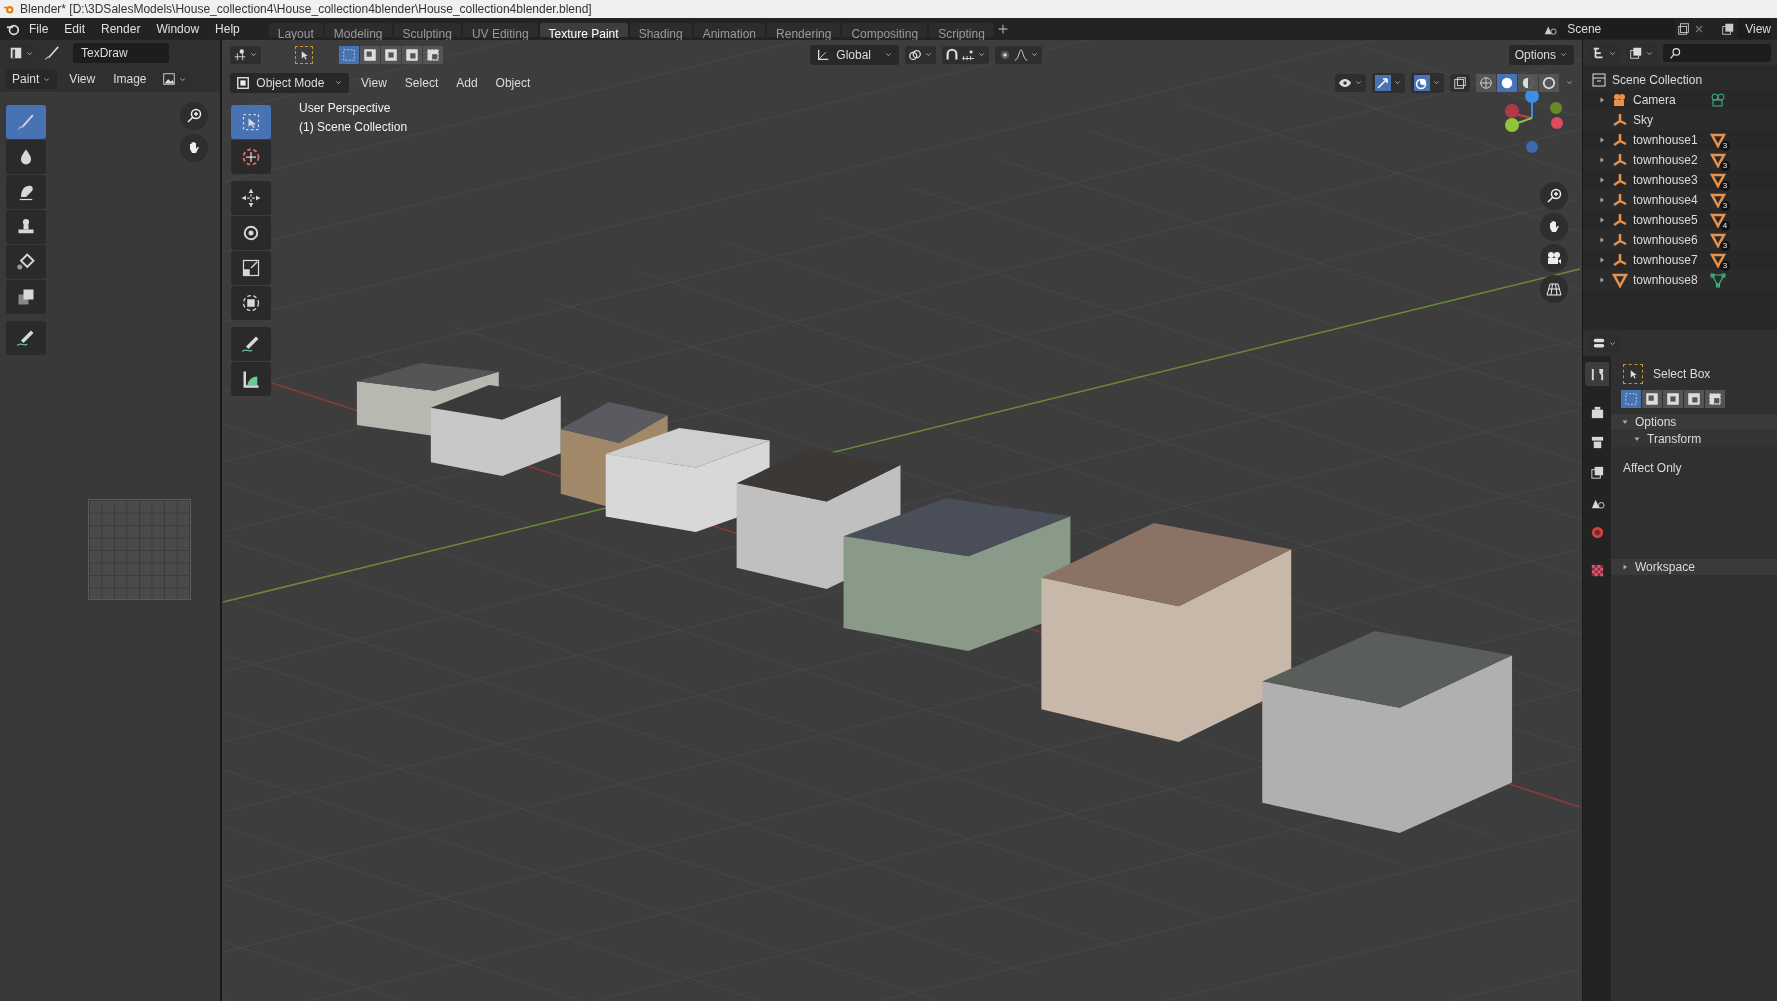  What do you see at coordinates (1597, 412) in the screenshot?
I see `camera-back-icon` at bounding box center [1597, 412].